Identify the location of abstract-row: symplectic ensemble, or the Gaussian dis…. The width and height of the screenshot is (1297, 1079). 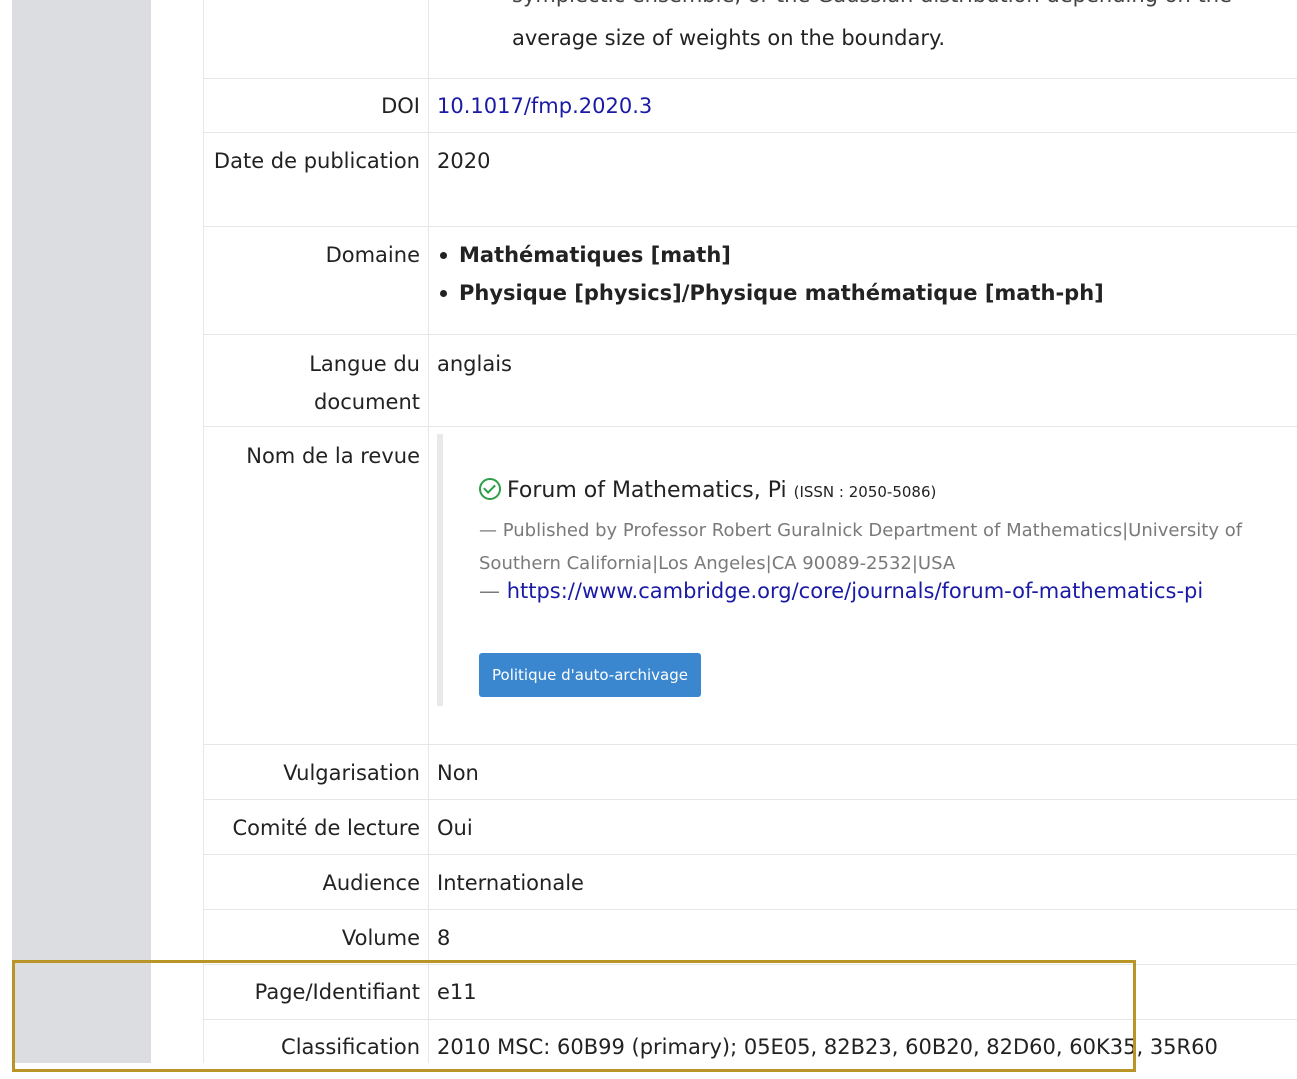
(750, 39).